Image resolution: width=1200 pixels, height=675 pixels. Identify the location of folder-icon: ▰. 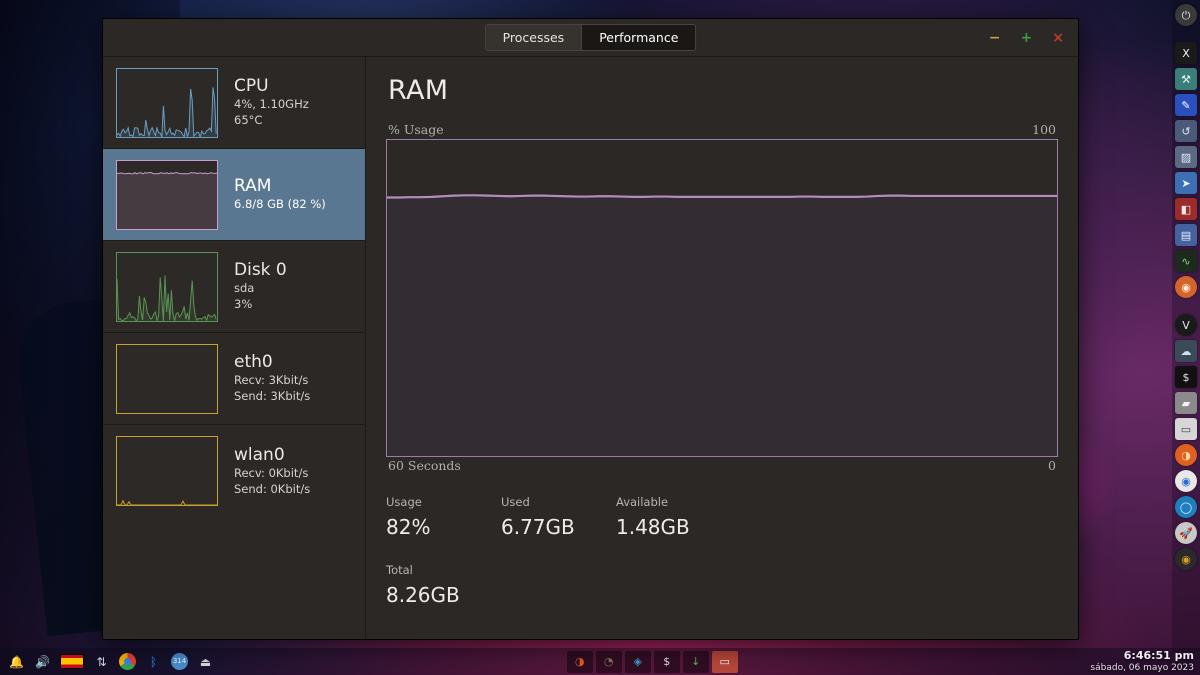
(1186, 403).